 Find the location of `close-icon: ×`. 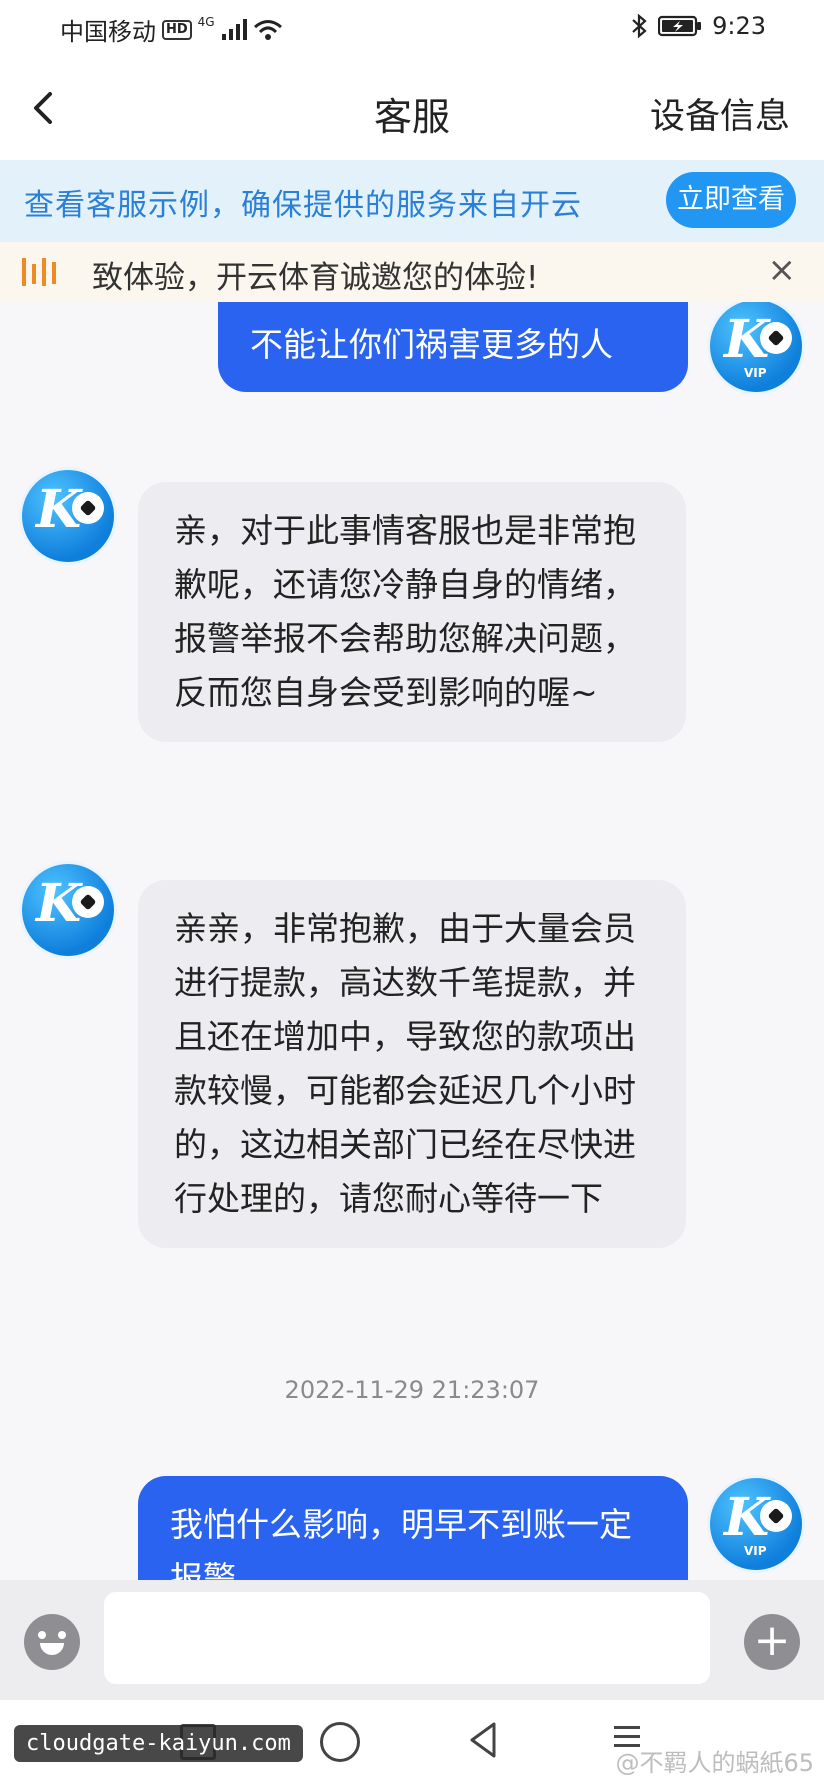

close-icon: × is located at coordinates (782, 270).